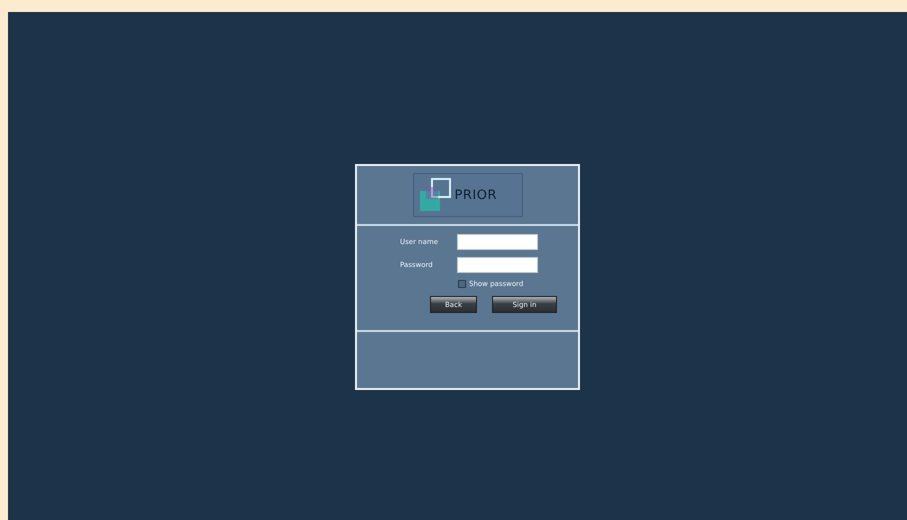 This screenshot has width=907, height=520. I want to click on username-field, so click(497, 242).